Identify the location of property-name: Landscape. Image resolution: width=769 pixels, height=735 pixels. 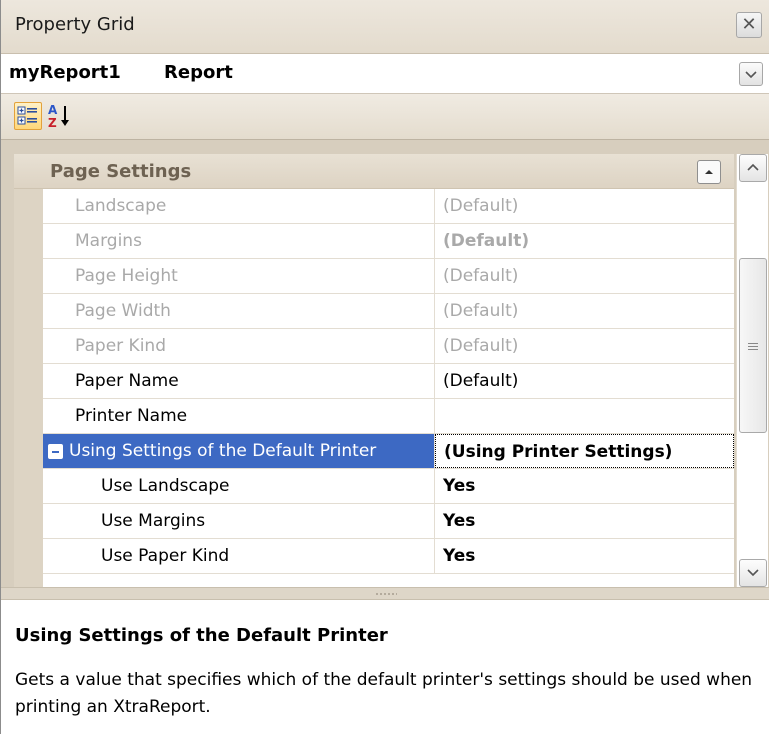
(239, 206).